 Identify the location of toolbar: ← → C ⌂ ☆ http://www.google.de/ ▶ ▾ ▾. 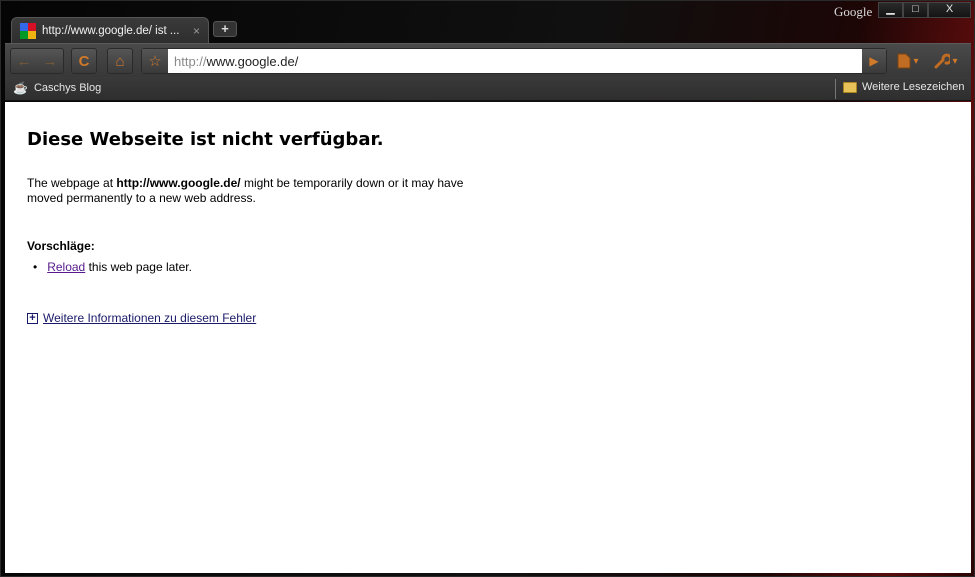
(488, 60).